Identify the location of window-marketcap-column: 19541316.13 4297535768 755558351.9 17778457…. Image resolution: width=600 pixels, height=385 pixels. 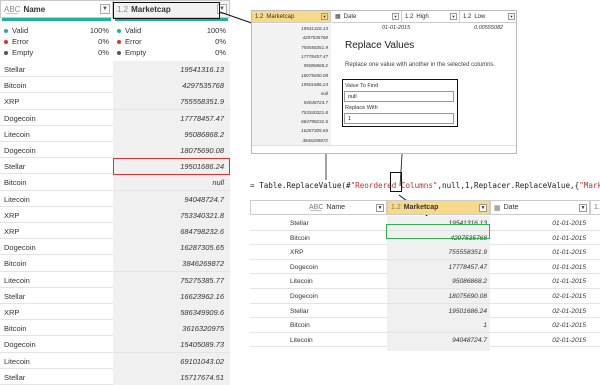
(291, 88).